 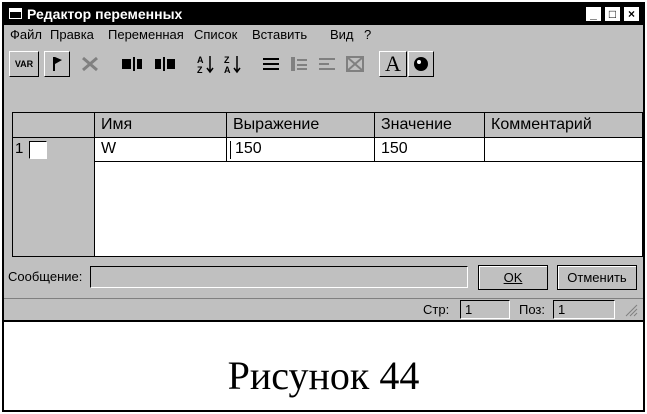 I want to click on menu-variable: Переменная, so click(x=146, y=34).